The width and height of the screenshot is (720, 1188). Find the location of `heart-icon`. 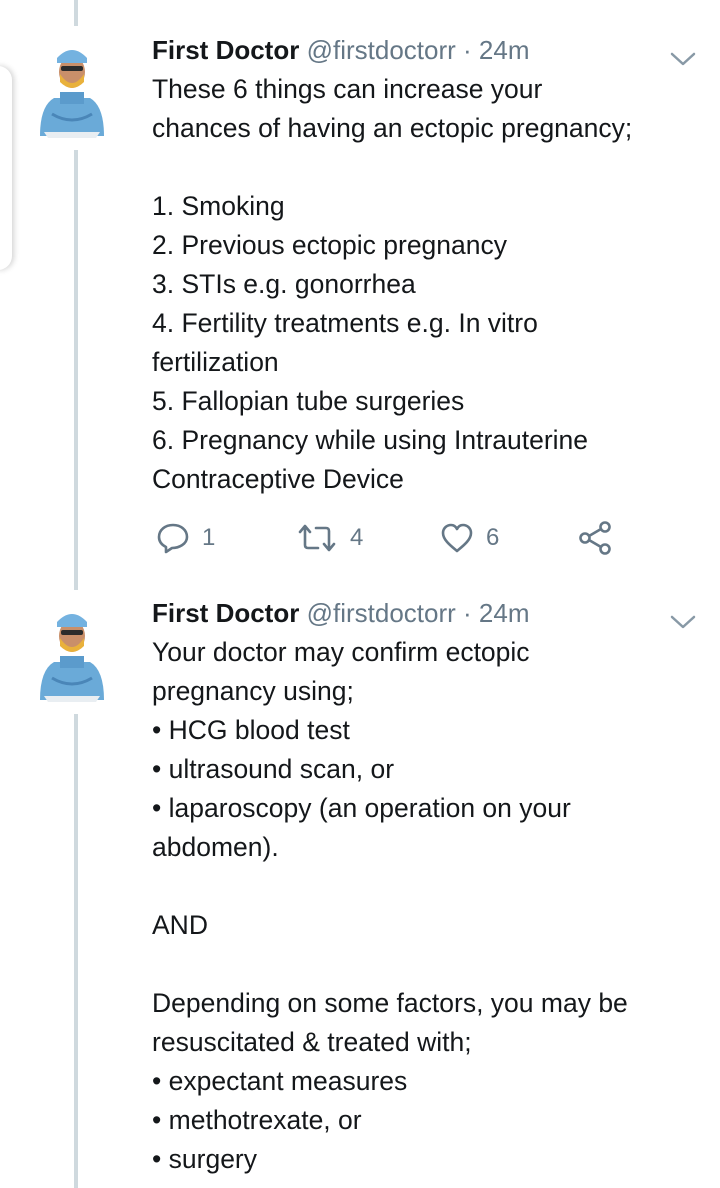

heart-icon is located at coordinates (457, 538).